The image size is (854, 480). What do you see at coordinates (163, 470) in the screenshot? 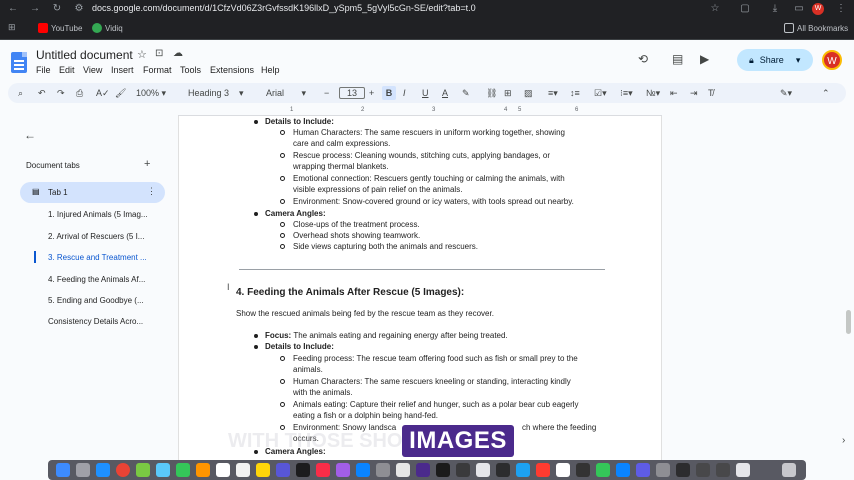
I see `mail-icon` at bounding box center [163, 470].